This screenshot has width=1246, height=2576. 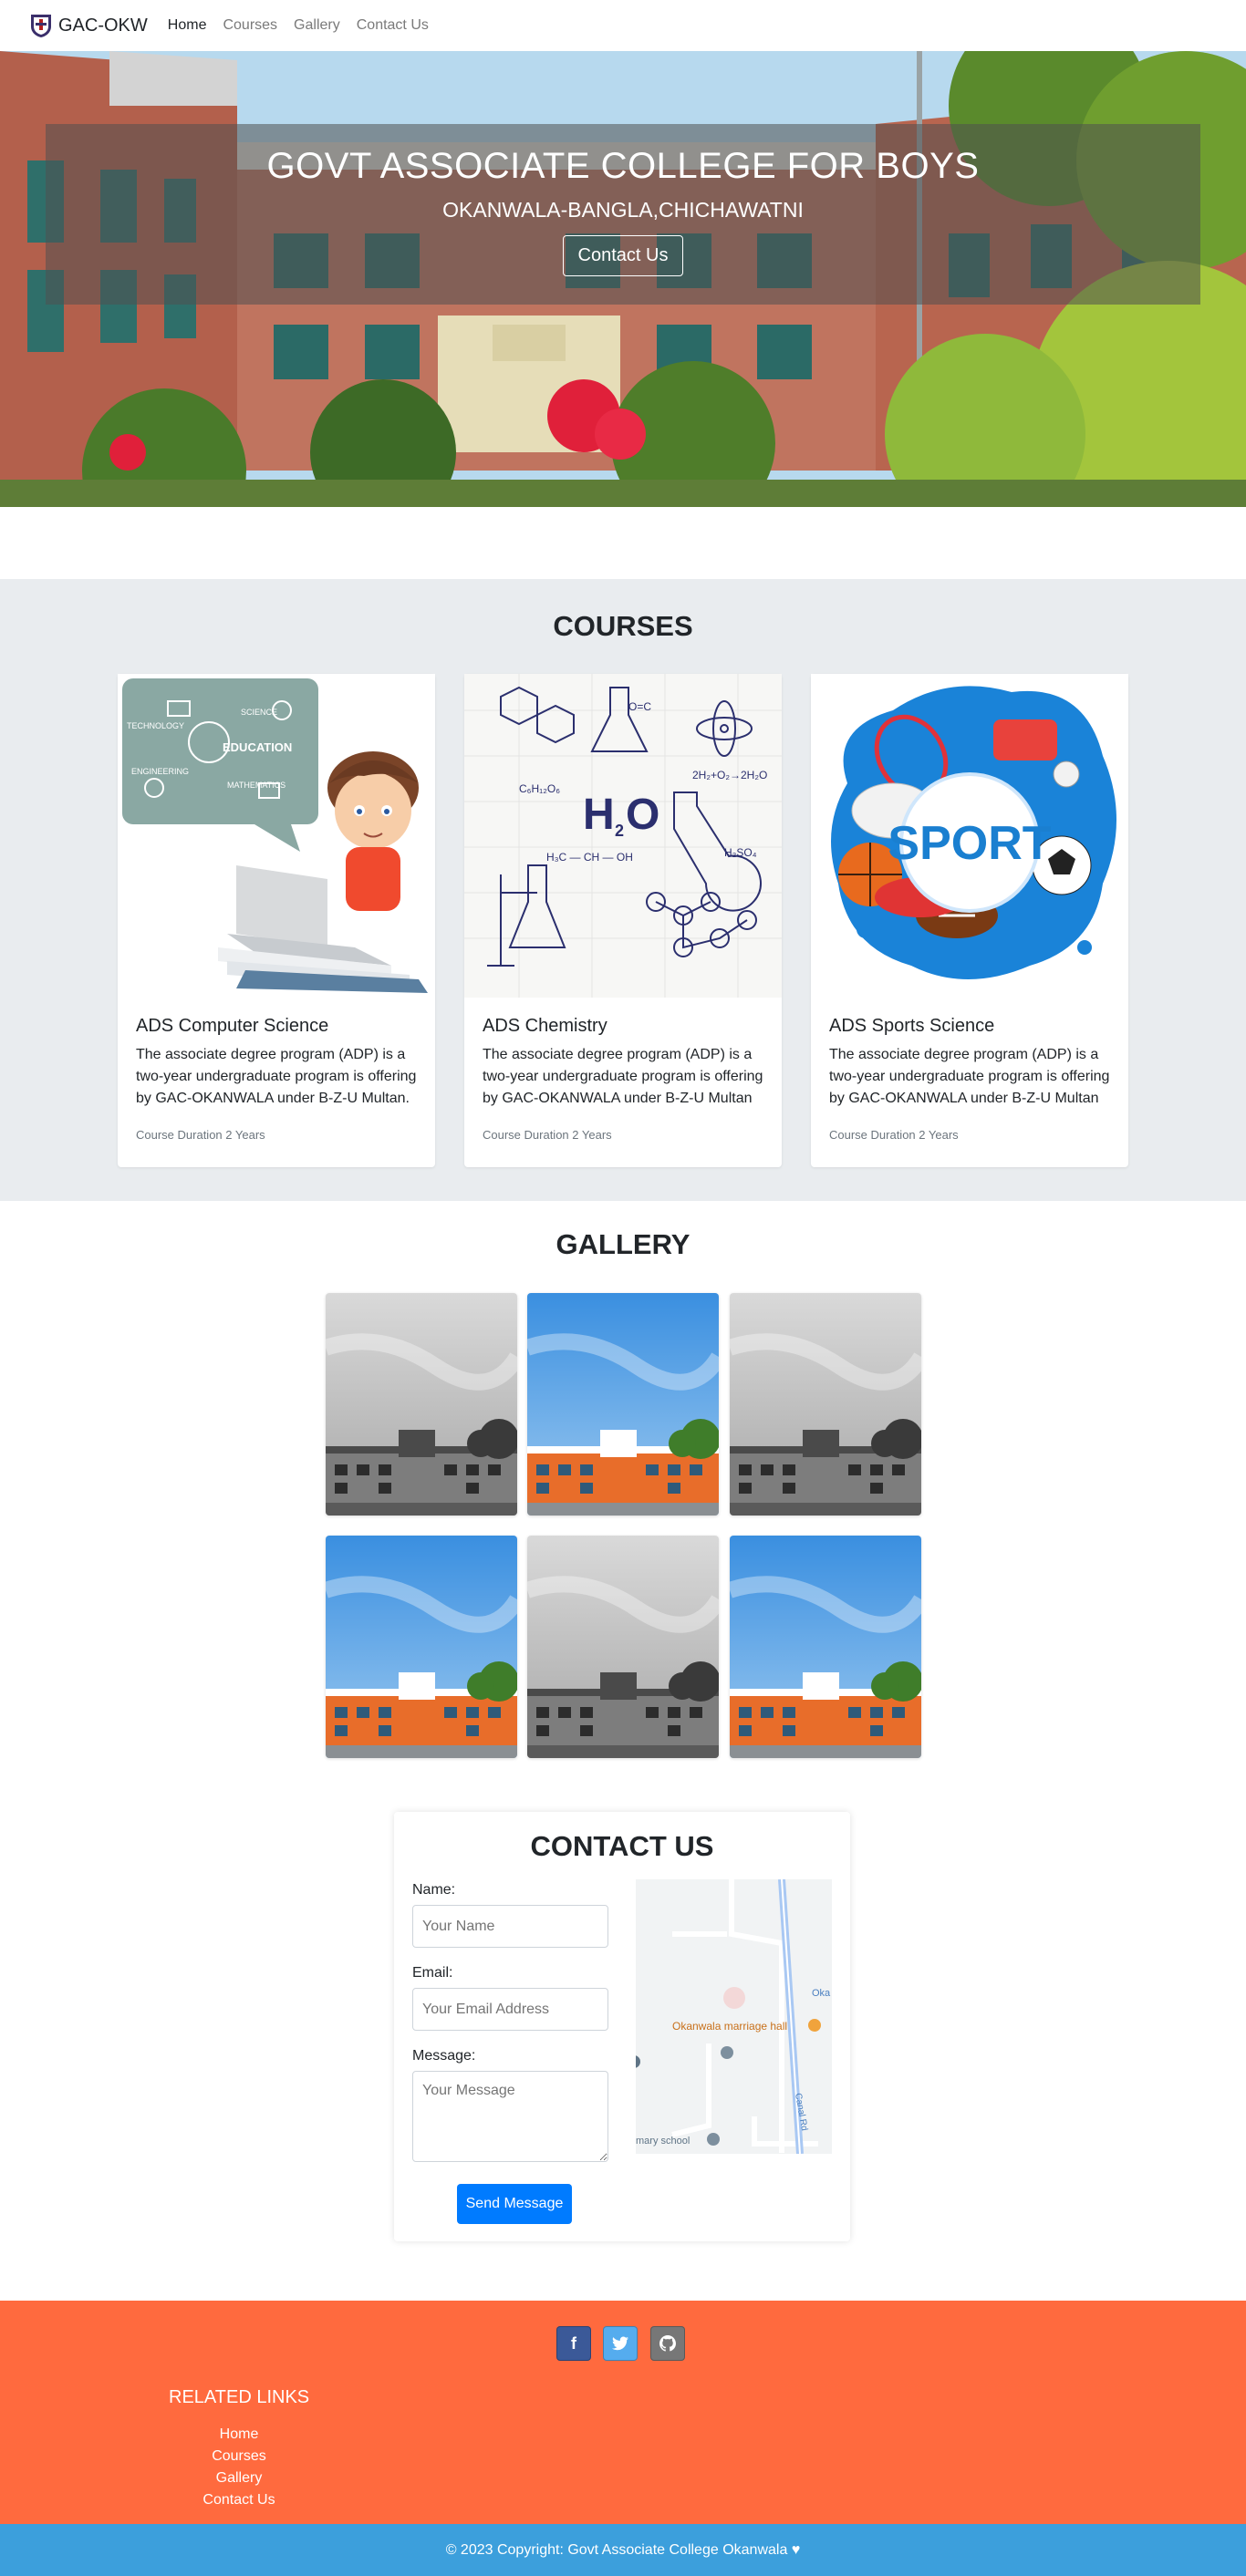 What do you see at coordinates (239, 2500) in the screenshot?
I see `footer-link-contact: Contact Us` at bounding box center [239, 2500].